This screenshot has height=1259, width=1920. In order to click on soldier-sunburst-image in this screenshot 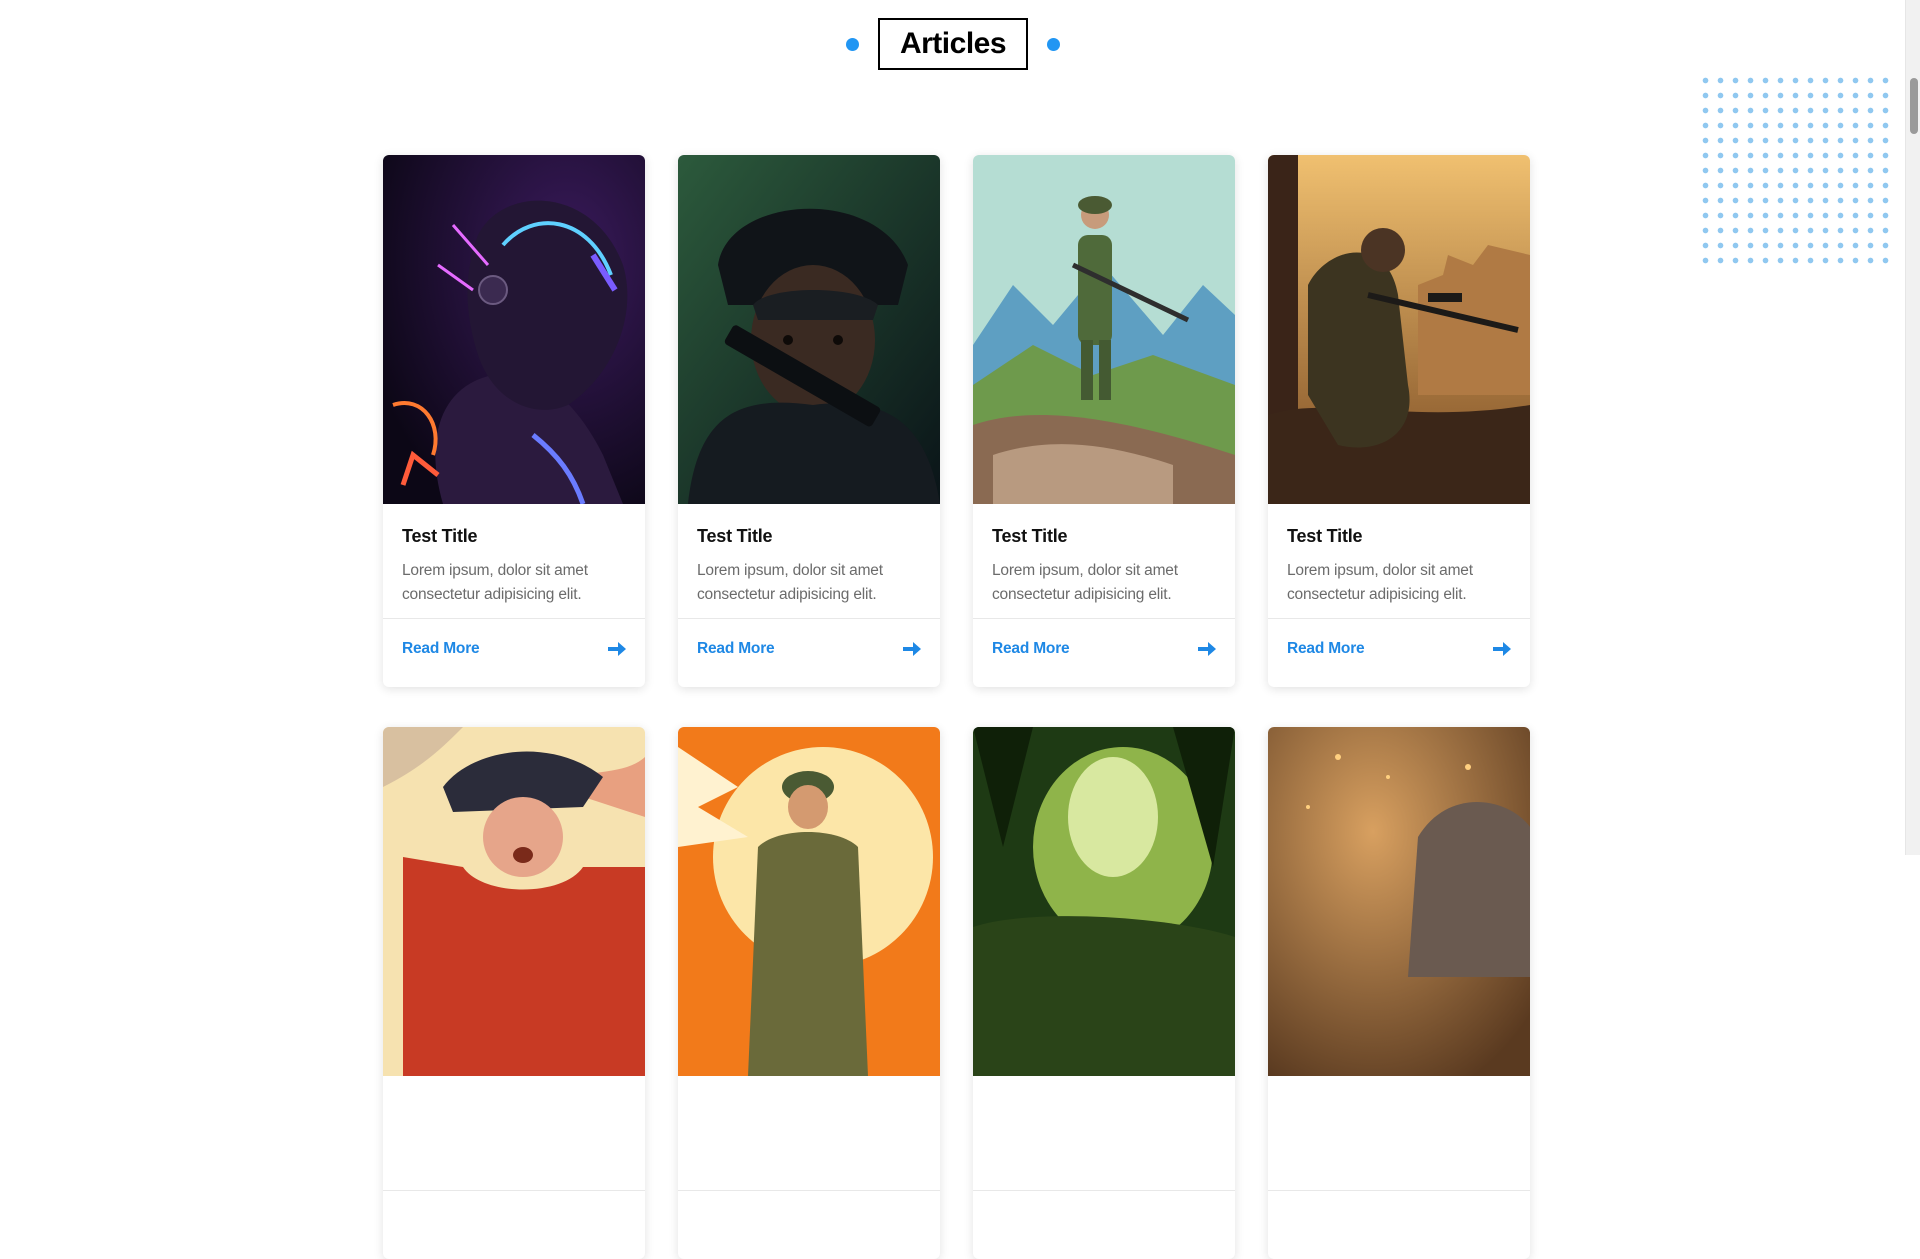, I will do `click(809, 901)`.